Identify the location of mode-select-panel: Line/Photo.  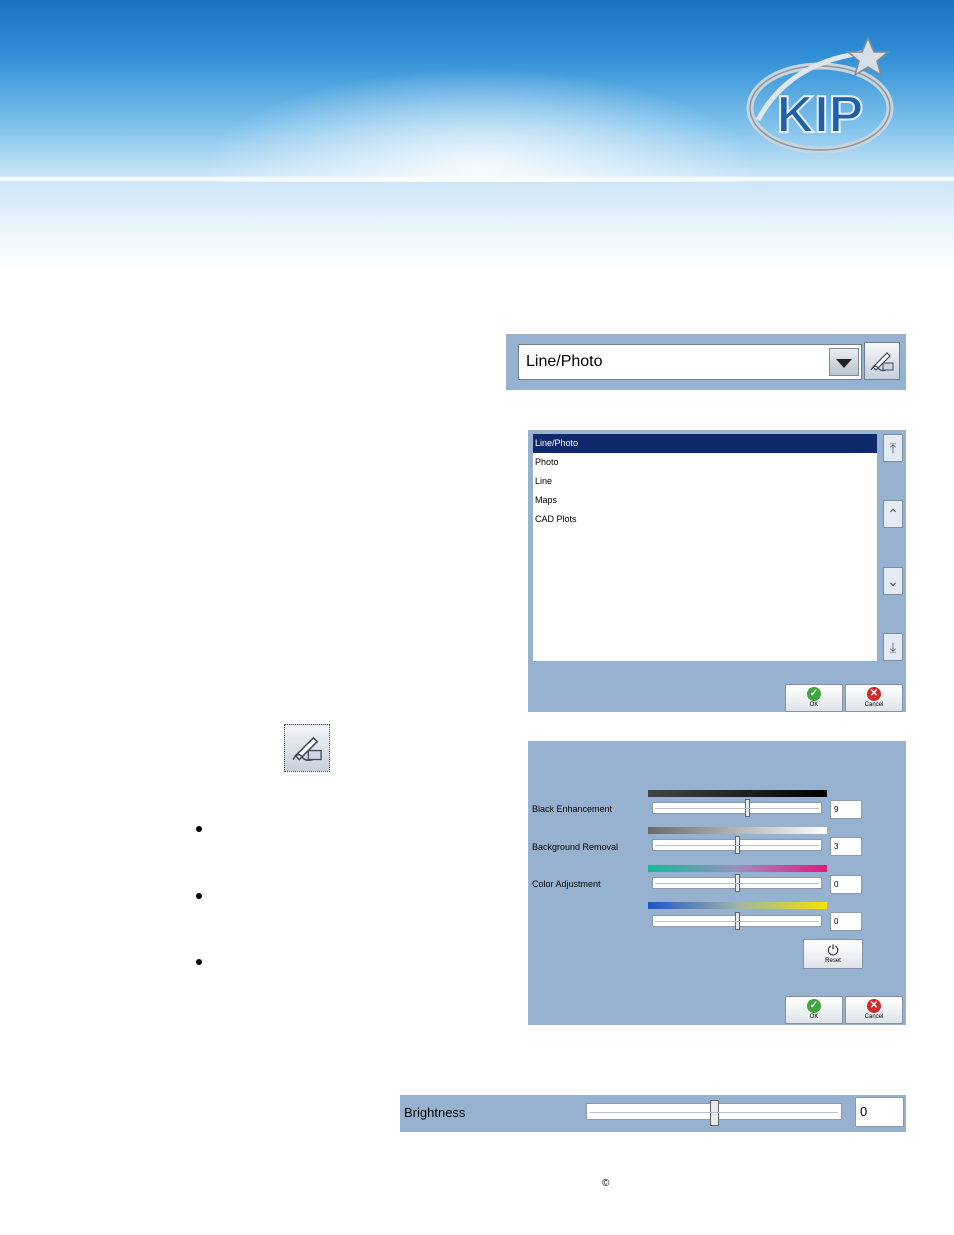
(706, 362).